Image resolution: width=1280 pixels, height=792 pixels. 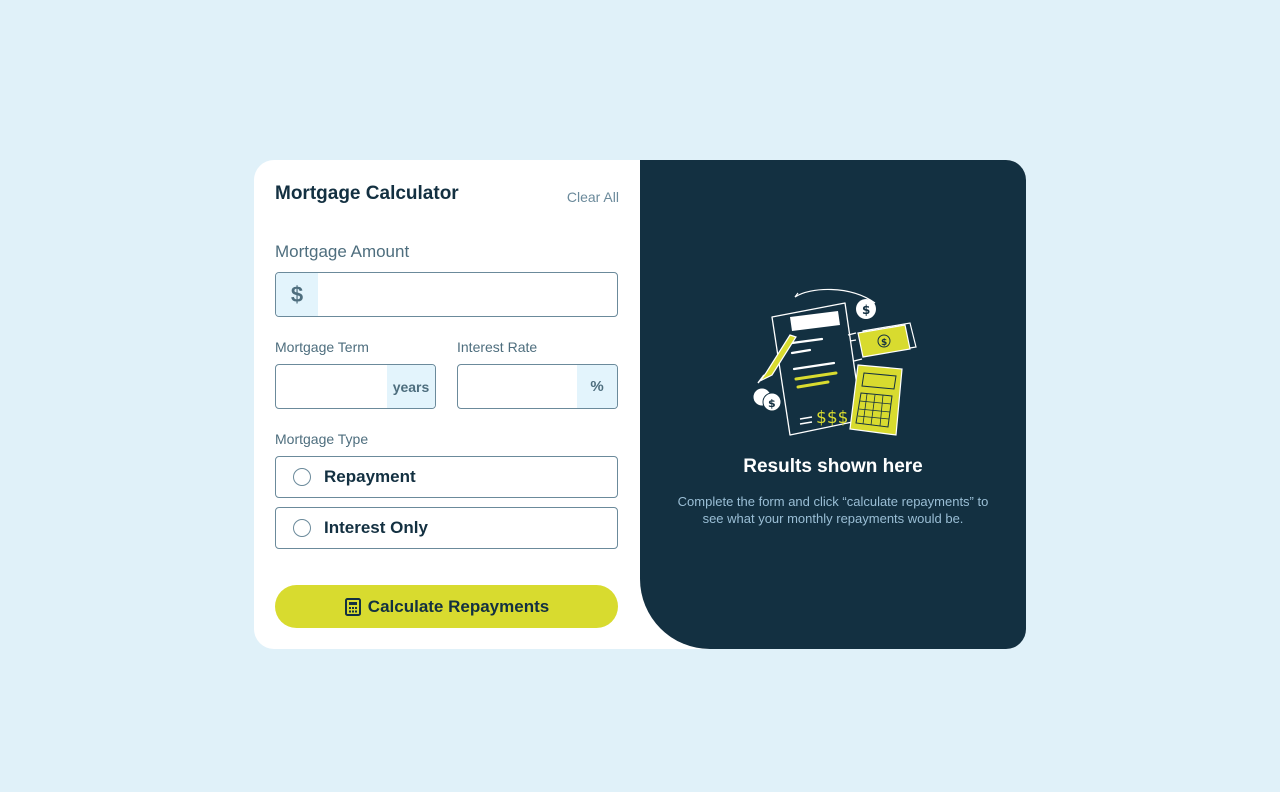 I want to click on clear-all-link: Clear All, so click(x=593, y=197).